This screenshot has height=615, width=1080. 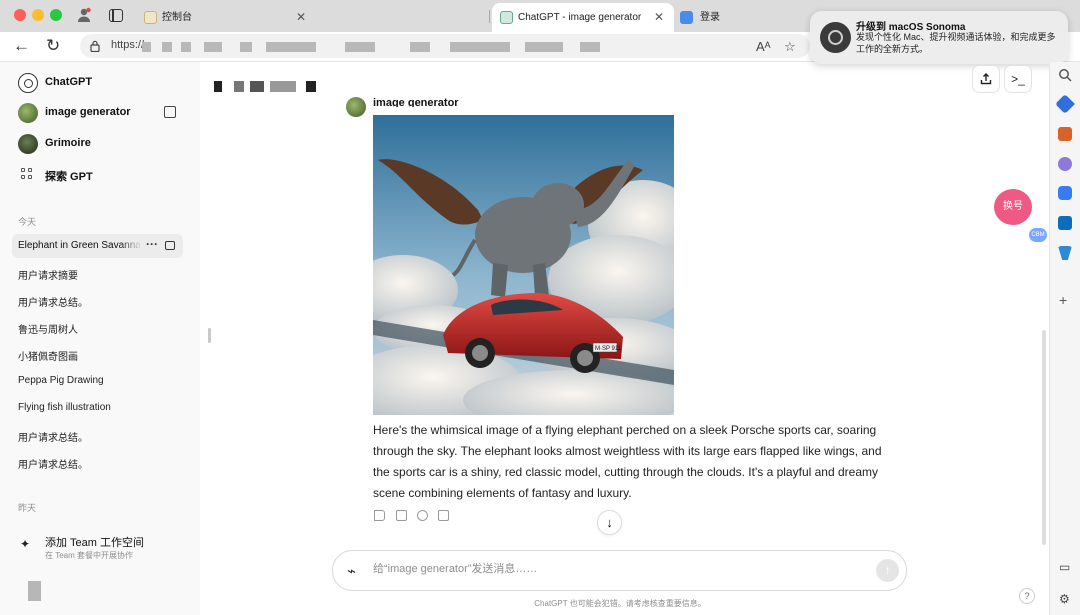 What do you see at coordinates (1064, 599) in the screenshot?
I see `settings-gear-icon: ⚙` at bounding box center [1064, 599].